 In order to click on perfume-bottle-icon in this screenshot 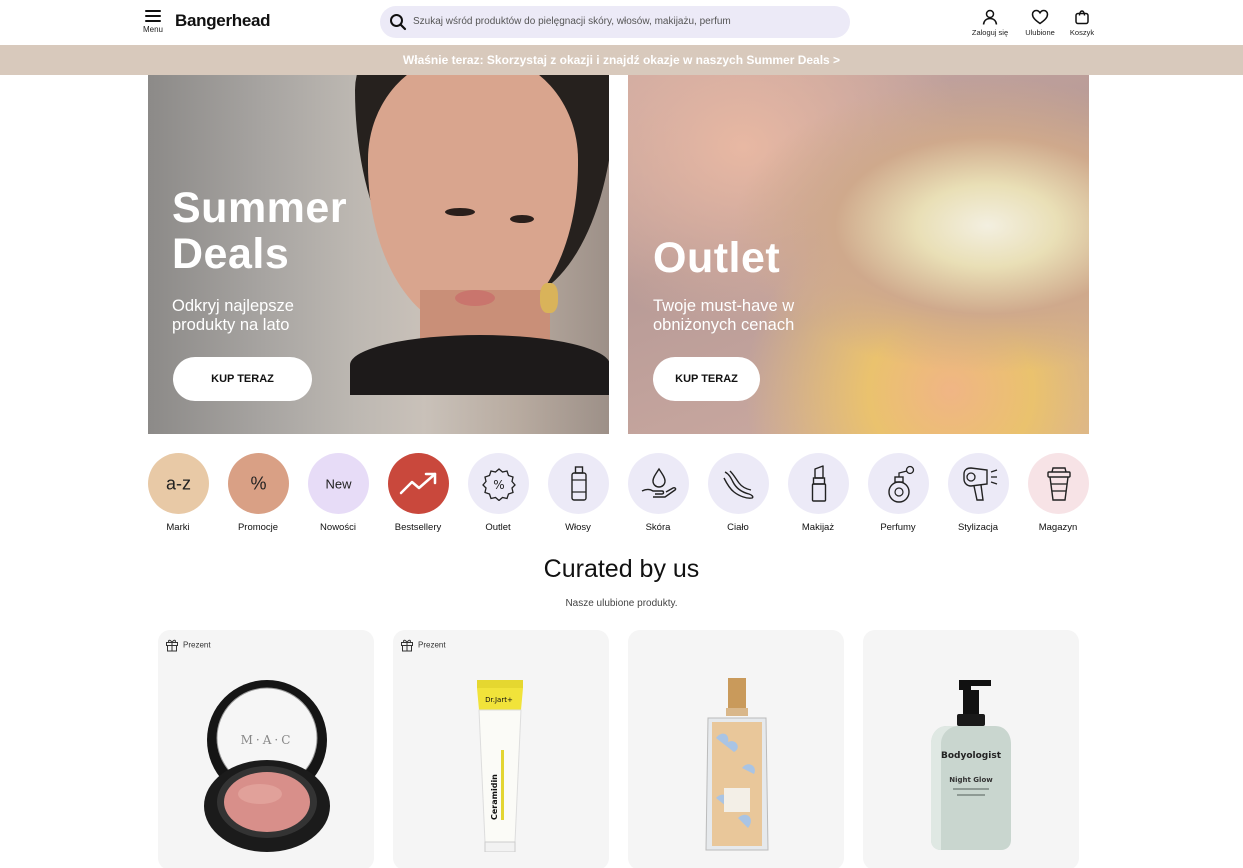, I will do `click(737, 764)`.